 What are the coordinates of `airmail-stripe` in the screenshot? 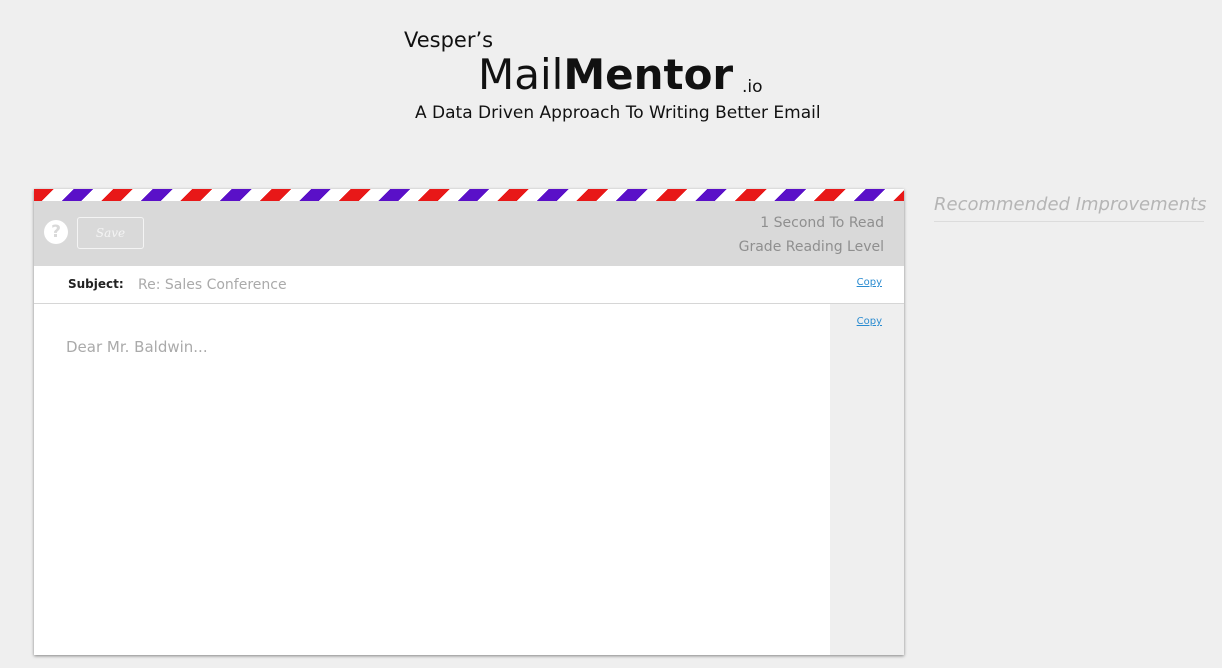 It's located at (469, 195).